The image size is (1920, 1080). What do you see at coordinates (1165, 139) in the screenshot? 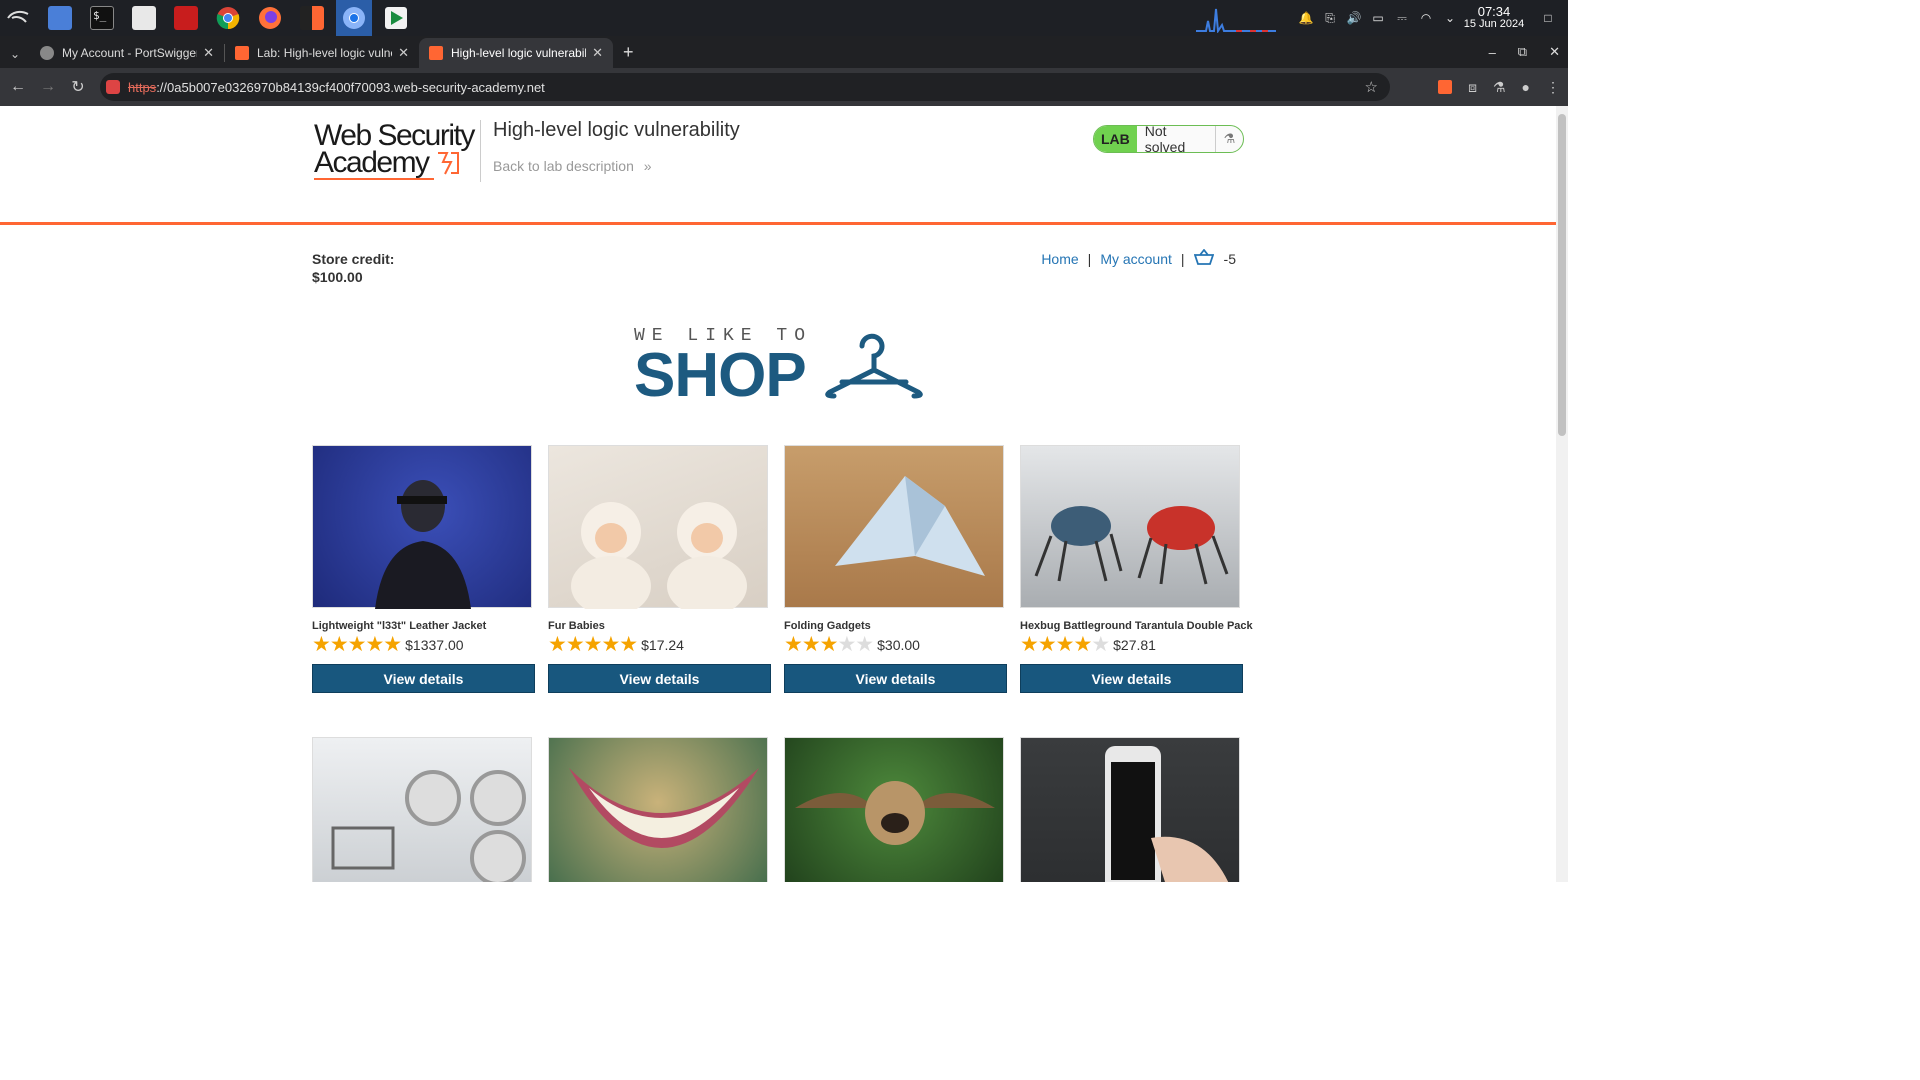
I see `lab-status-text: Not solved` at bounding box center [1165, 139].